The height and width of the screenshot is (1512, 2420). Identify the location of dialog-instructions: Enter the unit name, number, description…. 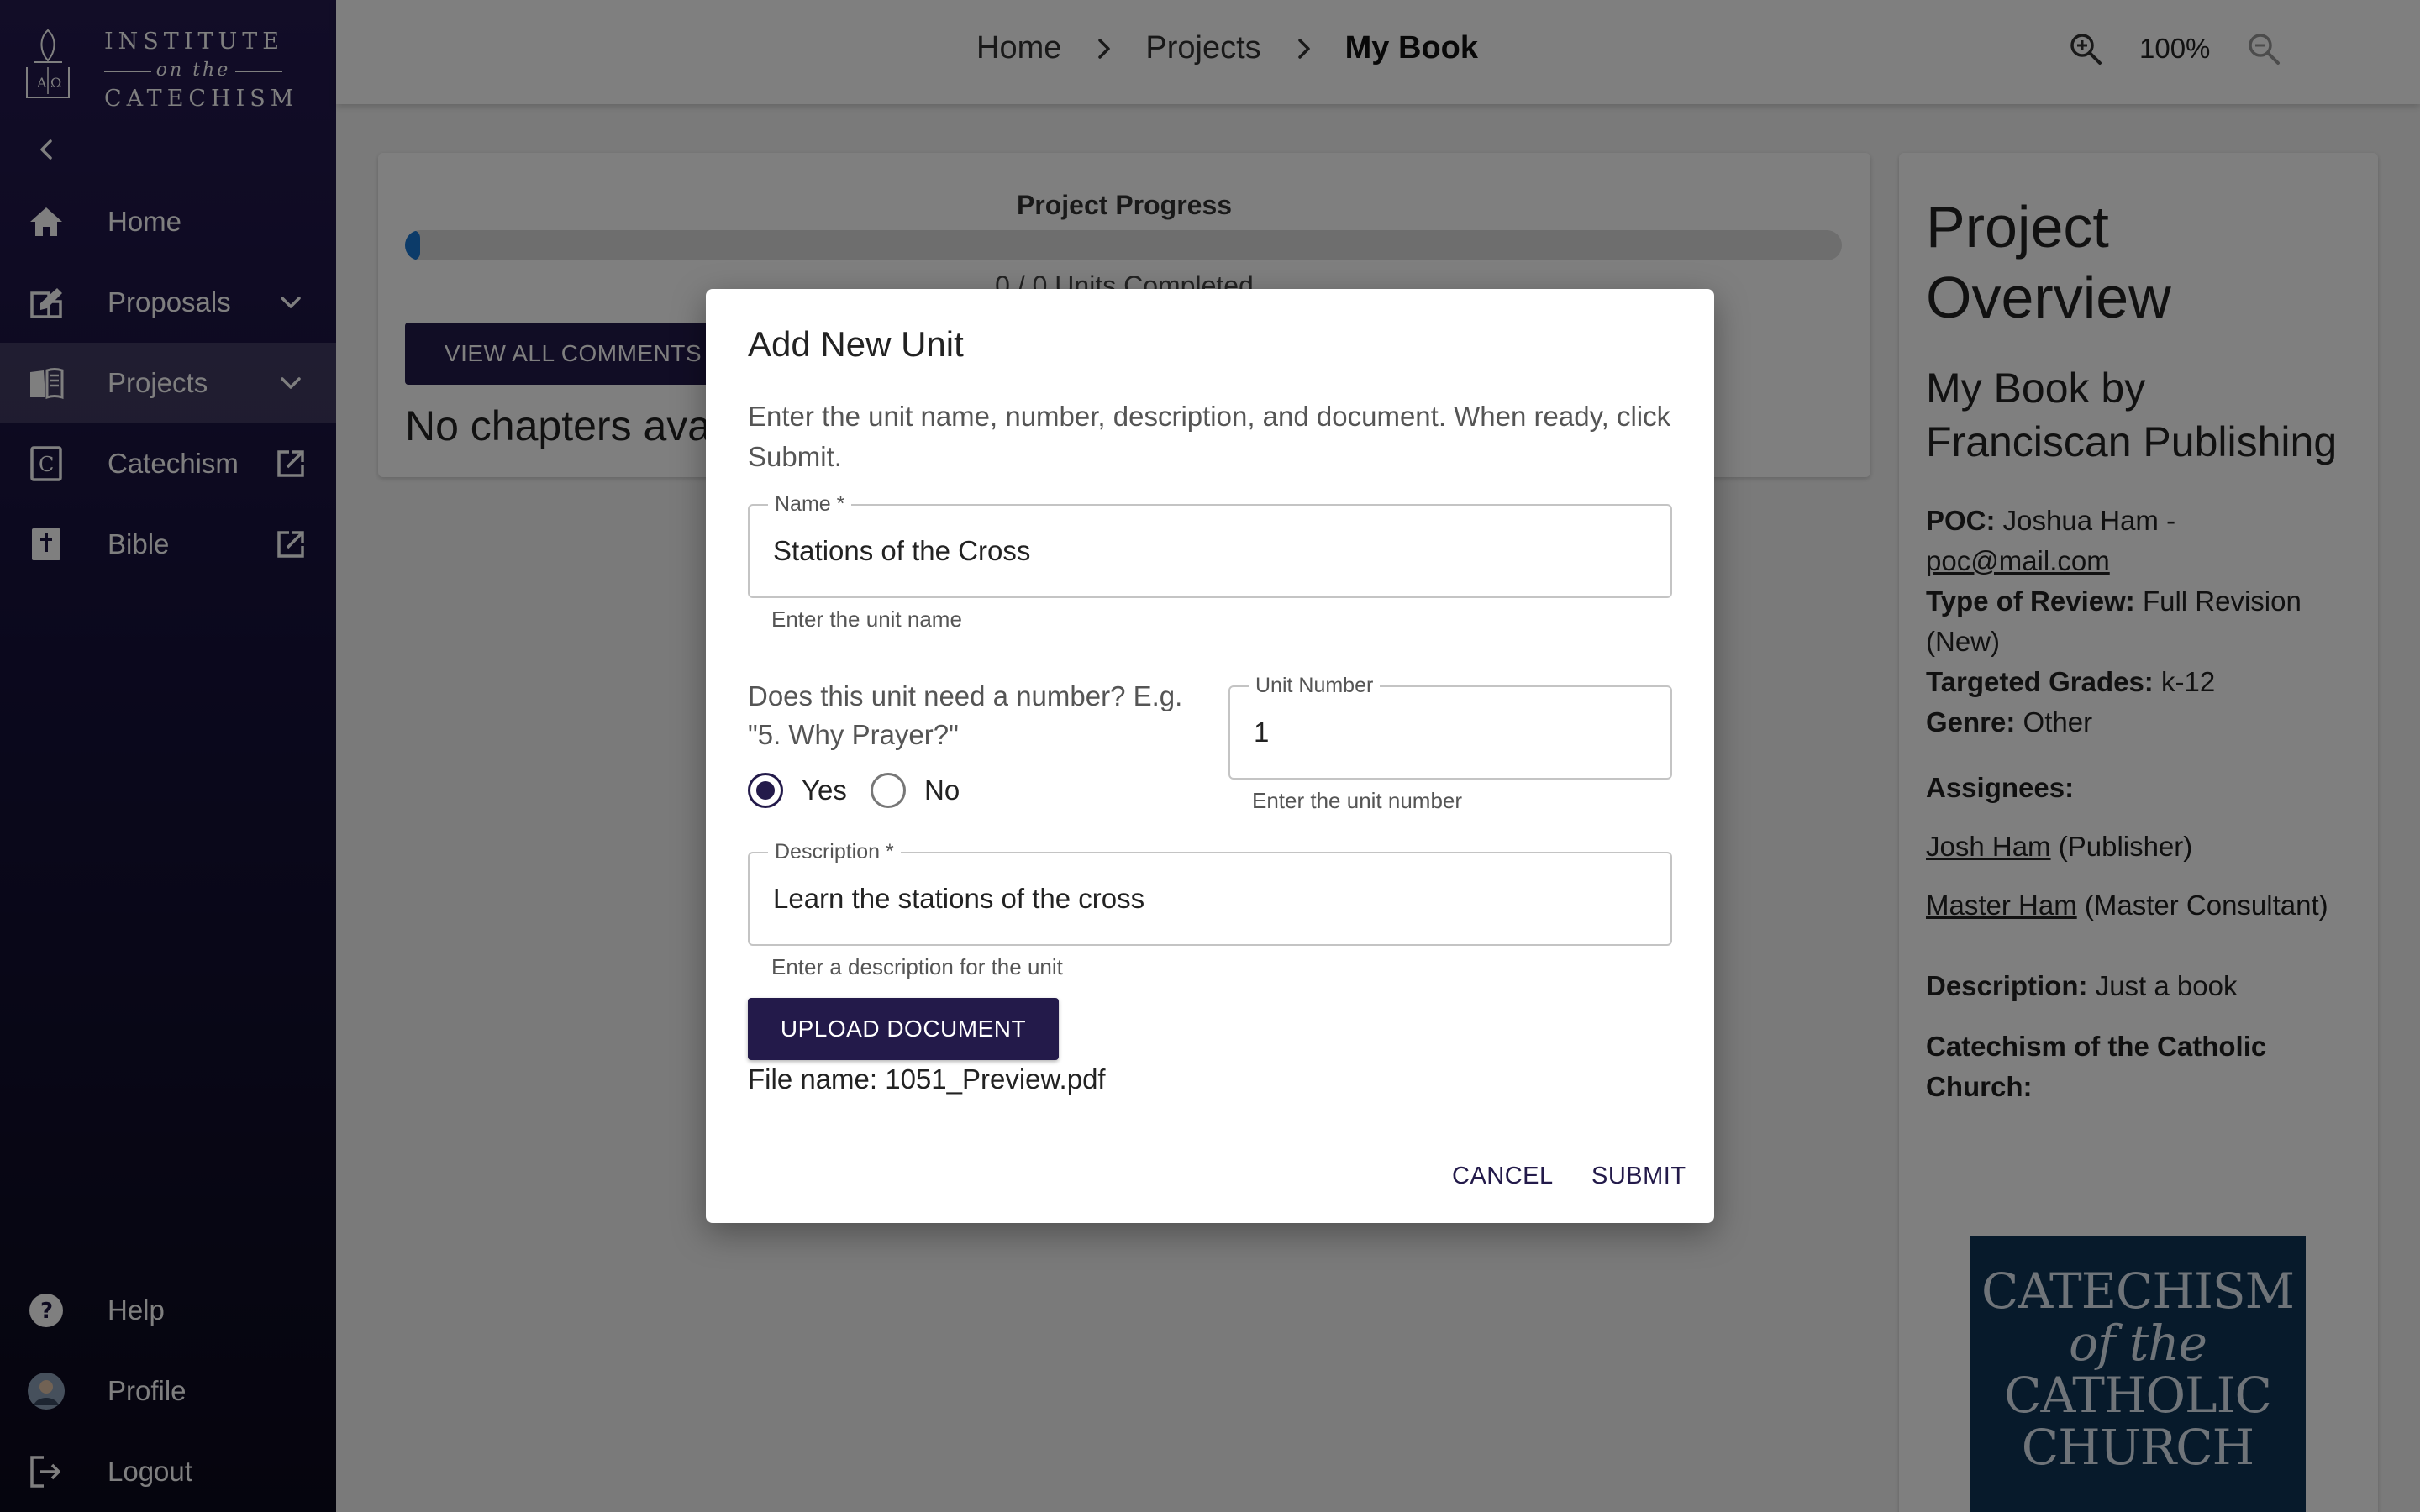
(1209, 436).